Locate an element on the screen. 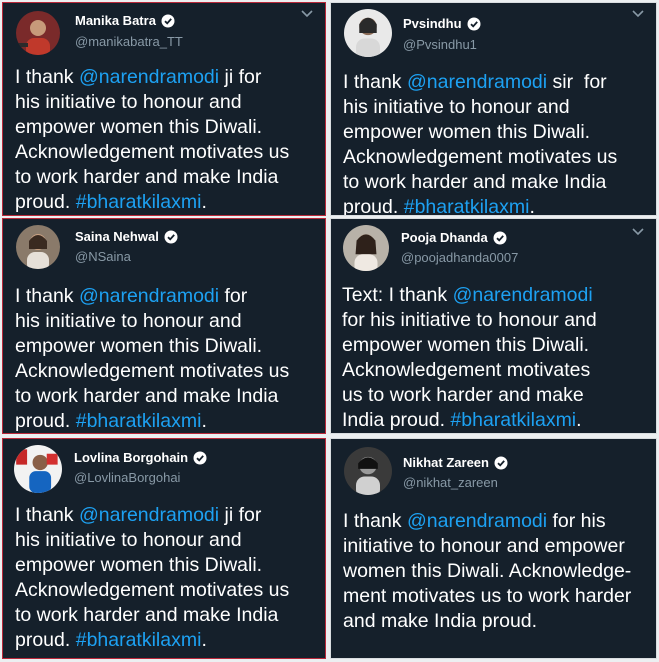 The image size is (659, 662). display-name: Pvsindhu is located at coordinates (442, 23).